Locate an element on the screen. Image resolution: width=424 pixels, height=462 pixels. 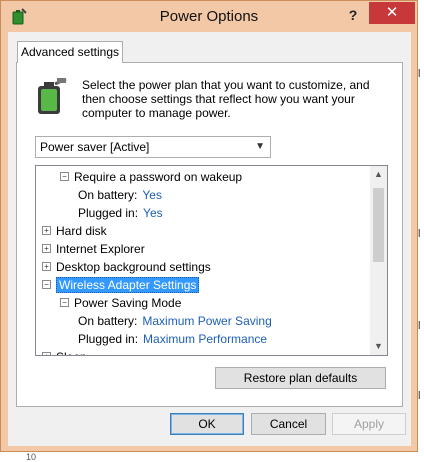
tree-node-row: + Internet Explorer is located at coordinates (93, 249).